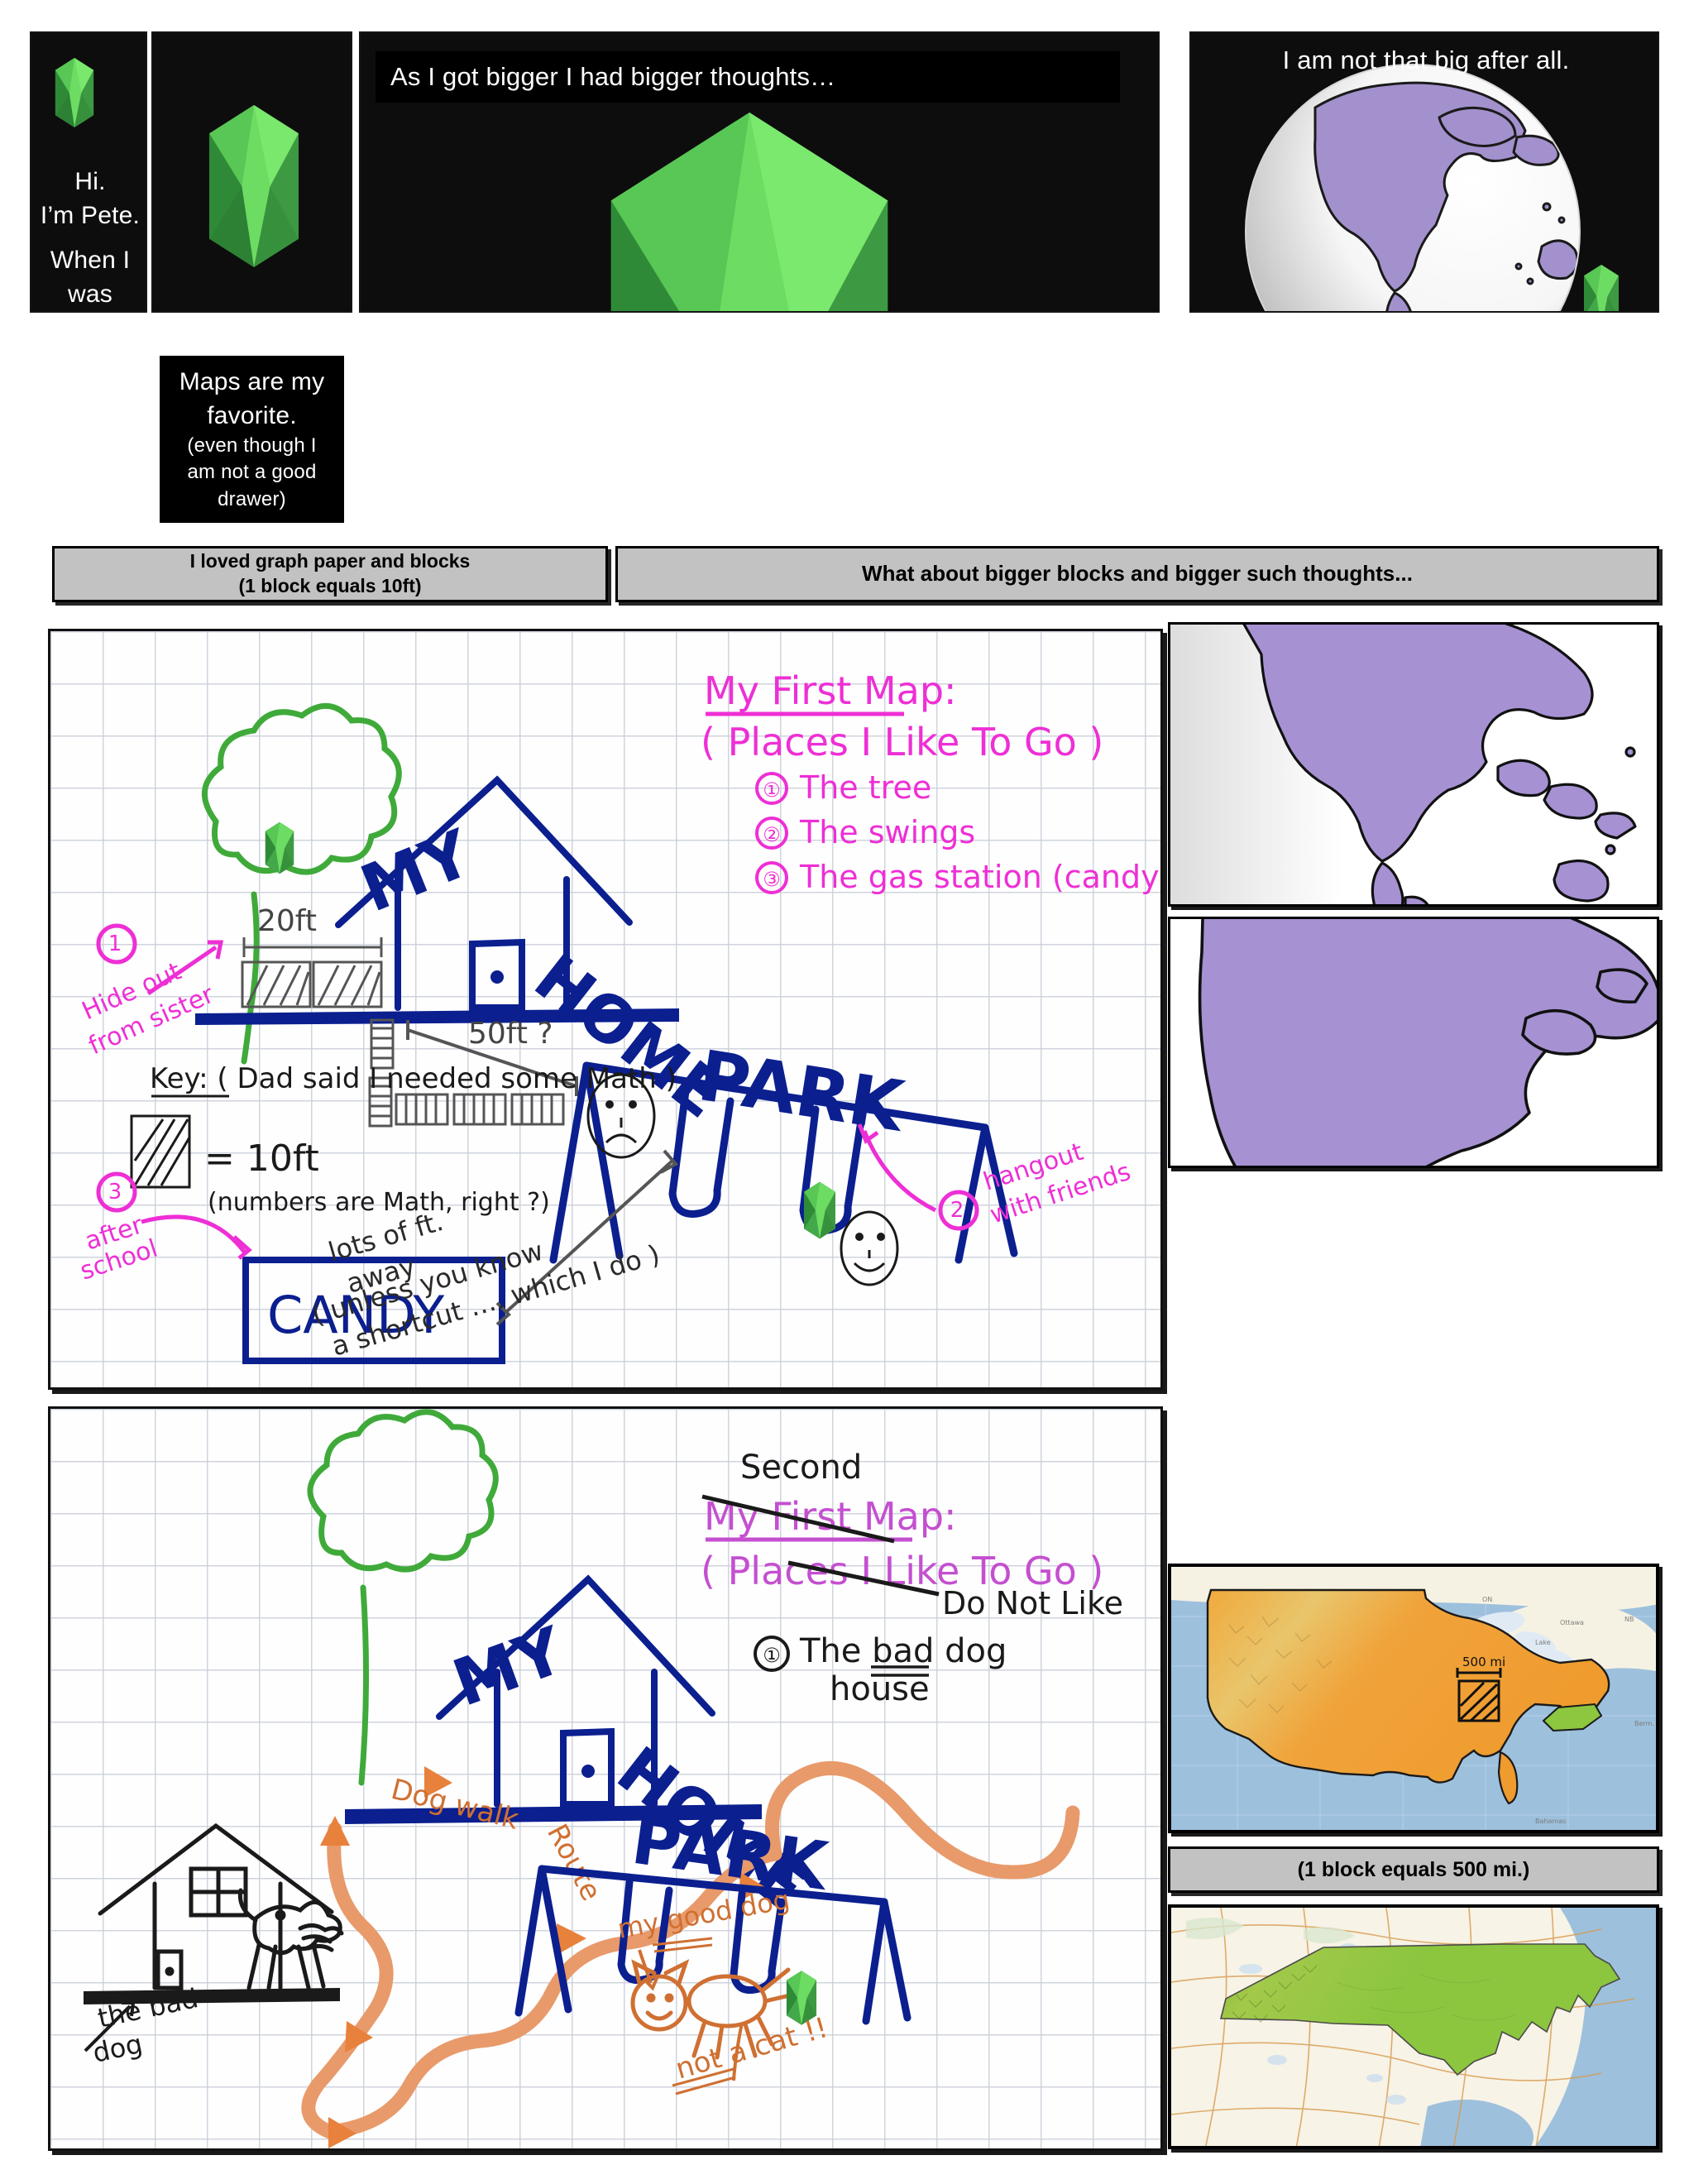 The height and width of the screenshot is (2184, 1689). Describe the element at coordinates (330, 585) in the screenshot. I see `caption-left-line-2: (1 block equals 10ft)` at that location.